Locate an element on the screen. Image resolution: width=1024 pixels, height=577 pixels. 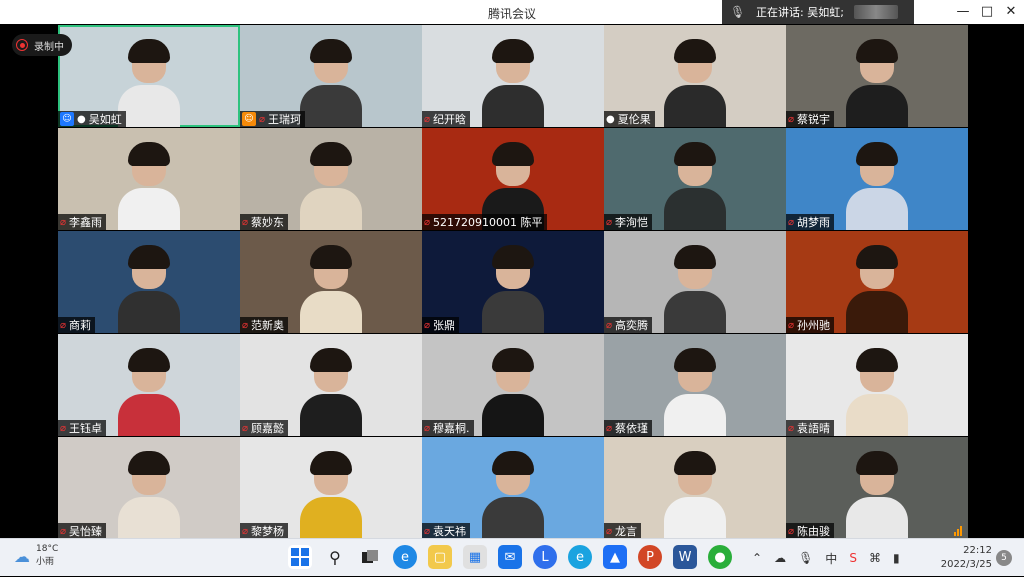
onedrive-icon: ☁ is located at coordinates (780, 558).